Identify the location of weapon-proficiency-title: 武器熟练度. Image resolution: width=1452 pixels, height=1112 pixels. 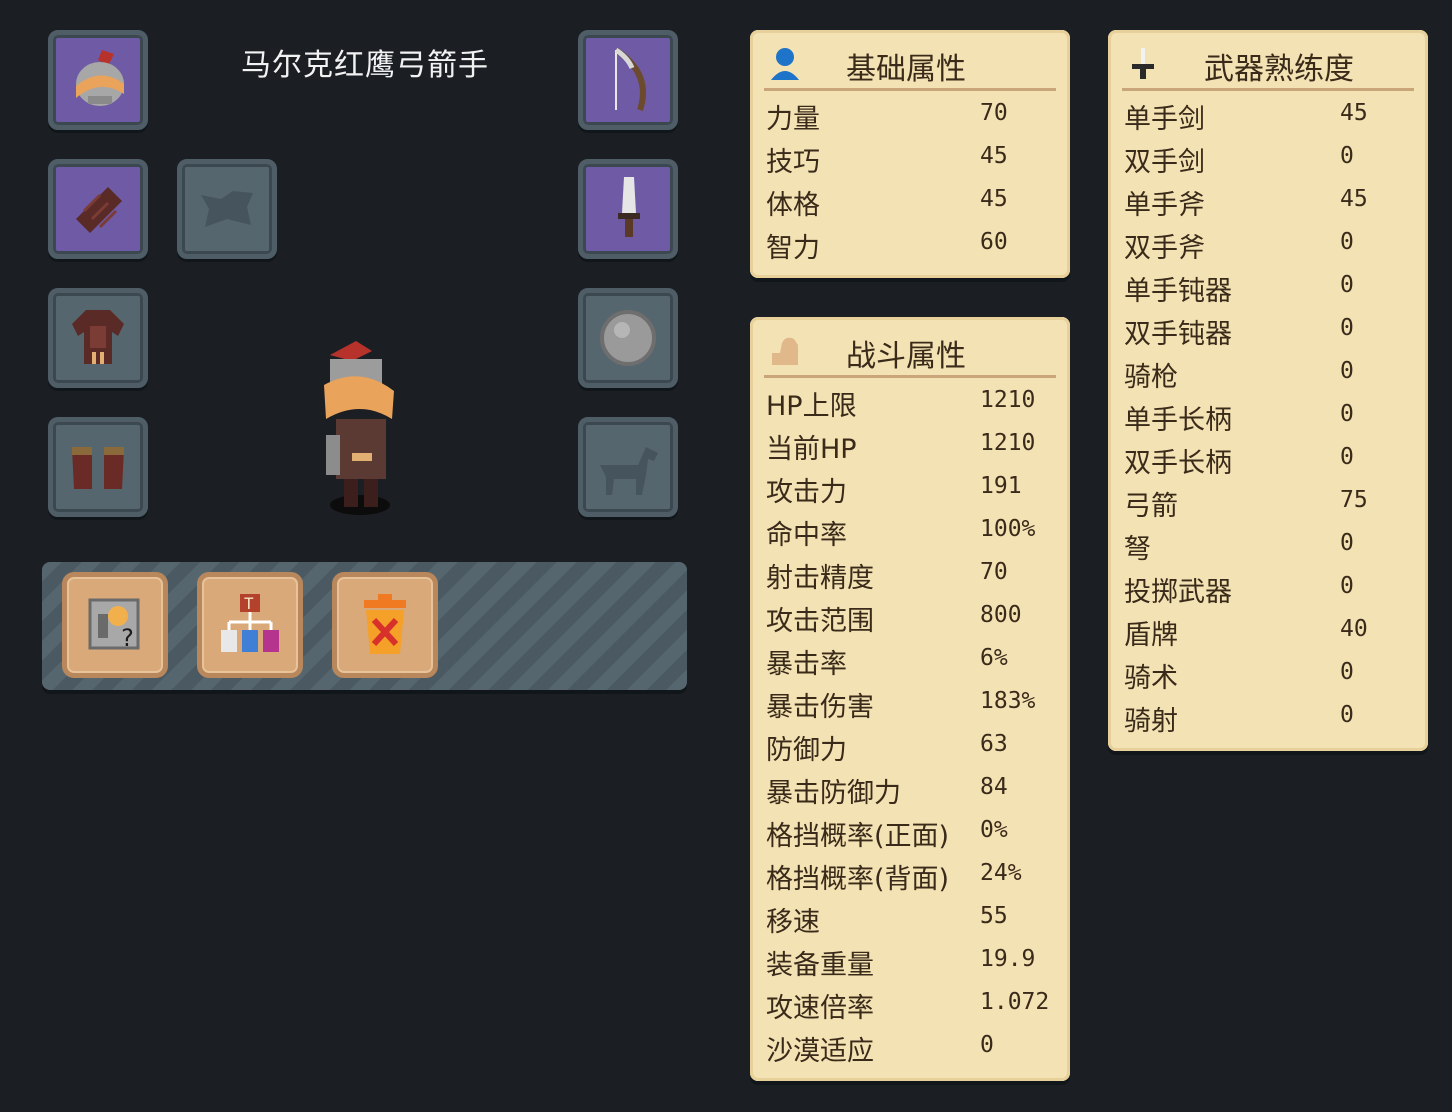
(1279, 69).